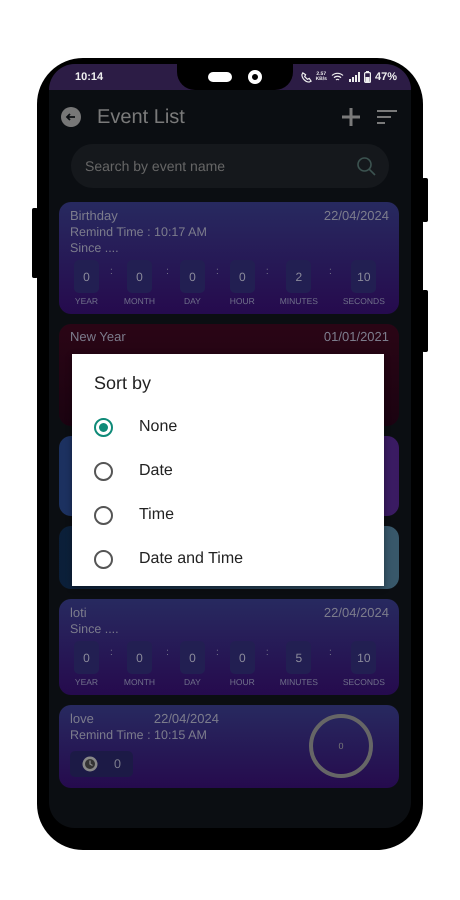 The width and height of the screenshot is (460, 900). Describe the element at coordinates (78, 613) in the screenshot. I see `event-title: loti` at that location.